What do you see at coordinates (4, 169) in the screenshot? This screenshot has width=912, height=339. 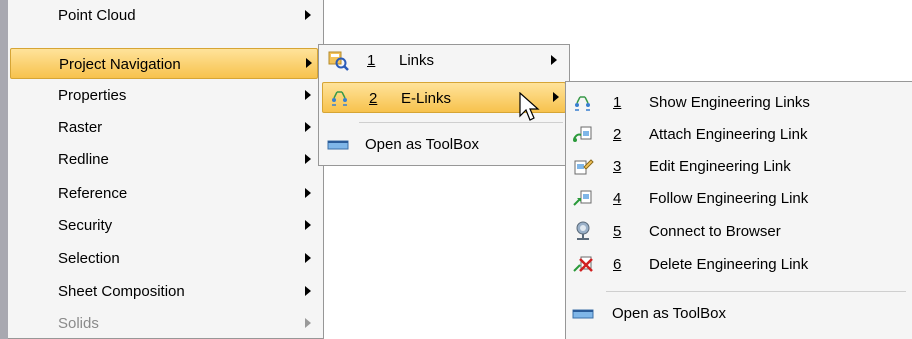 I see `window-edge` at bounding box center [4, 169].